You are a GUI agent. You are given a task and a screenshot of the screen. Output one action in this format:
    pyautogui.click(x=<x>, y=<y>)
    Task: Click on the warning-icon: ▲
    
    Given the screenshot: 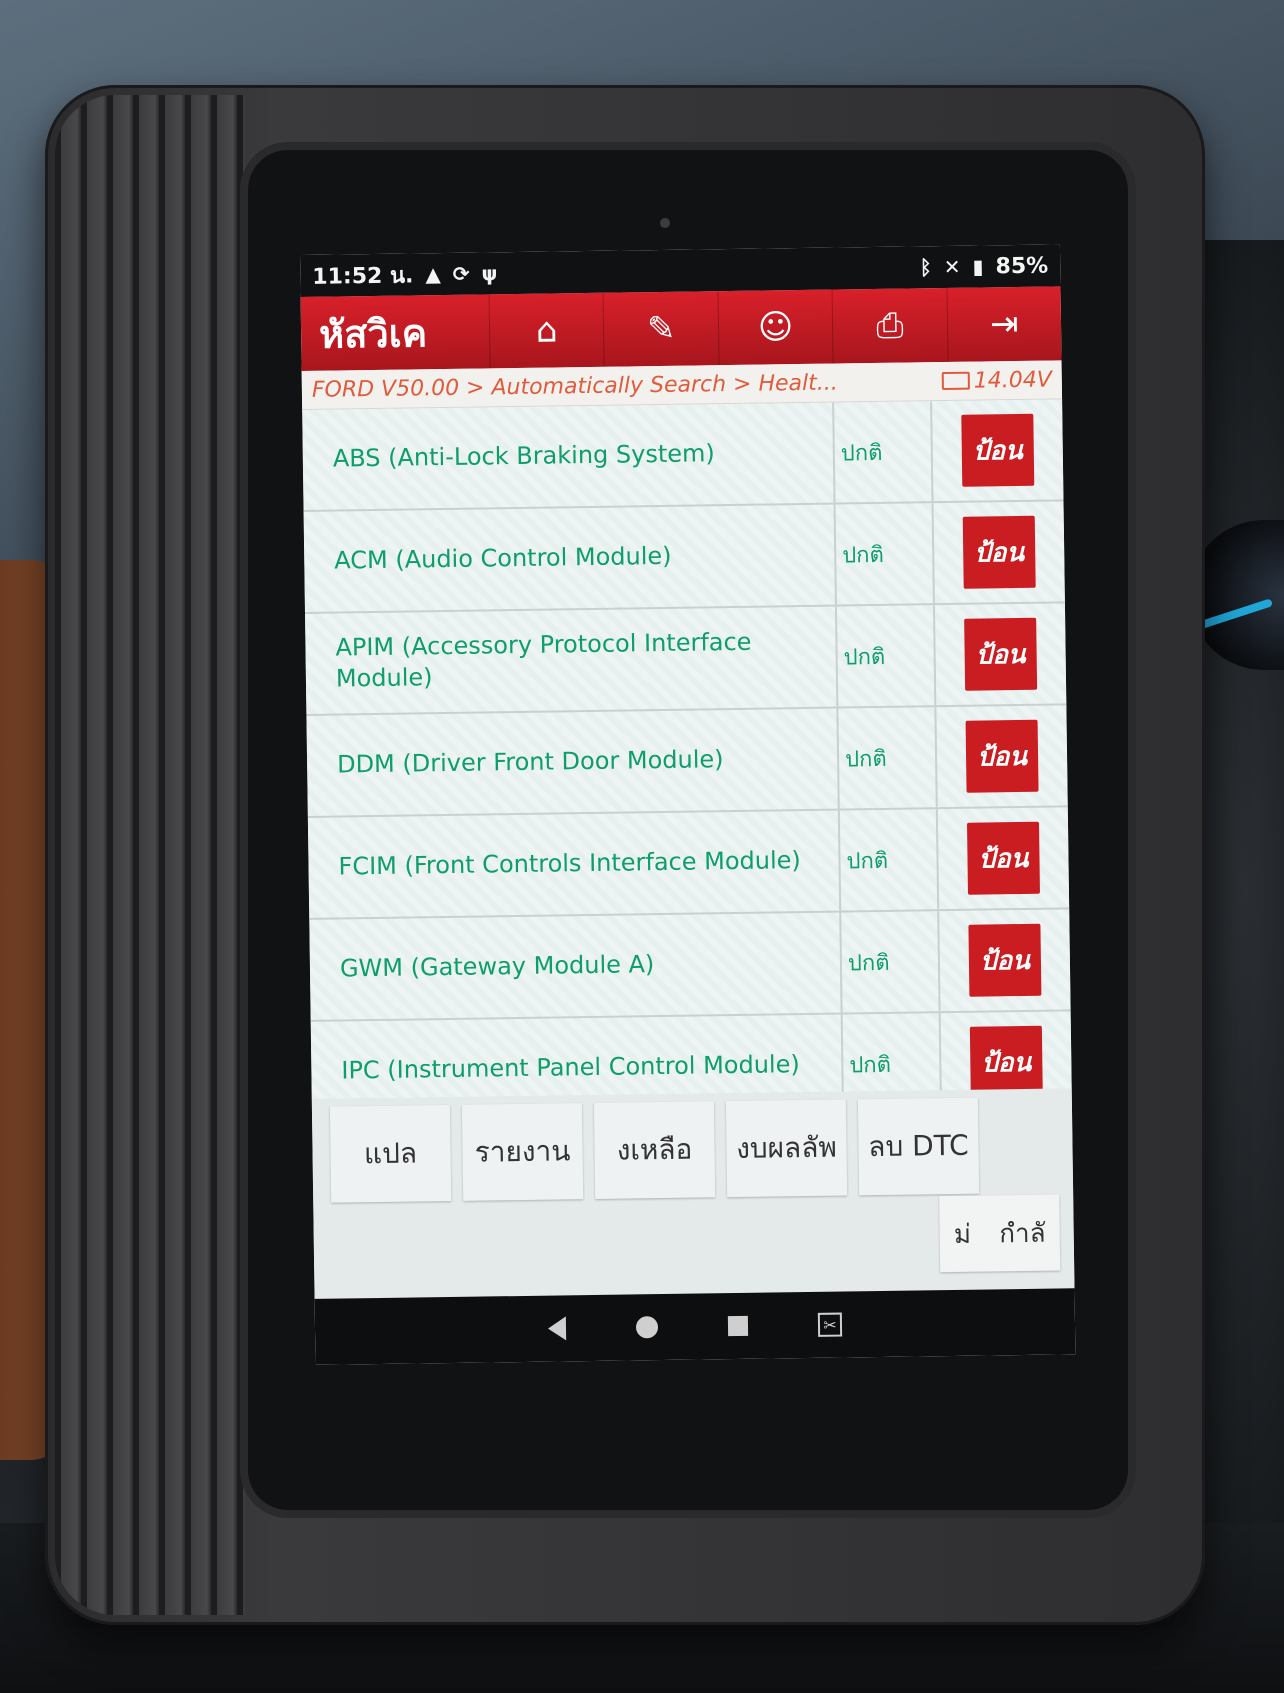 What is the action you would take?
    pyautogui.click(x=433, y=274)
    